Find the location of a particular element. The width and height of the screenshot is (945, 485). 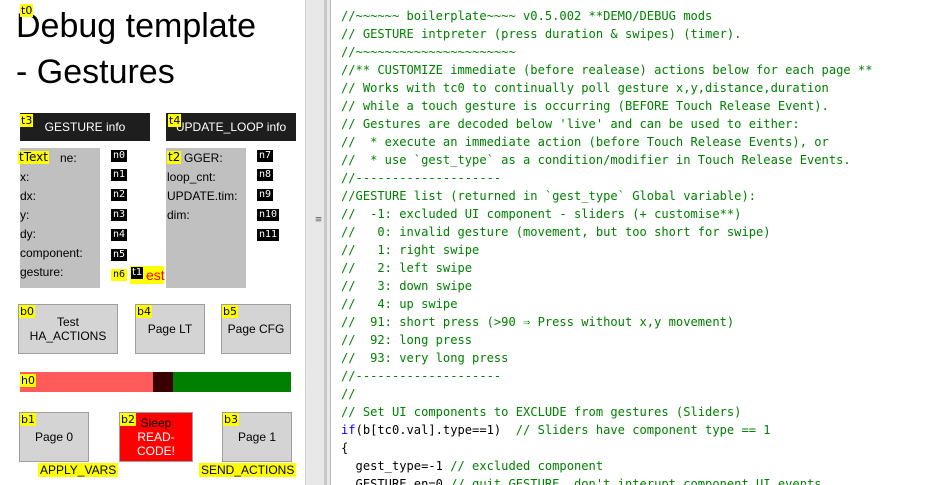

code-line: //~~~~~~~~~~~~~~~~~~~~~~ is located at coordinates (607, 52).